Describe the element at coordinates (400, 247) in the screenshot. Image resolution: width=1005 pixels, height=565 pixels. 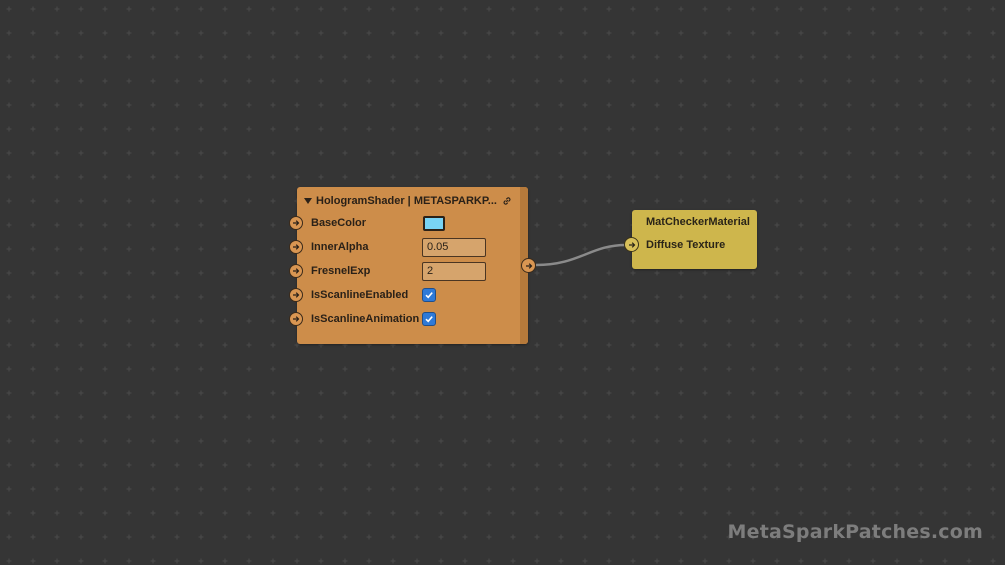
I see `input-row-inneralpha: InnerAlpha 0.05` at that location.